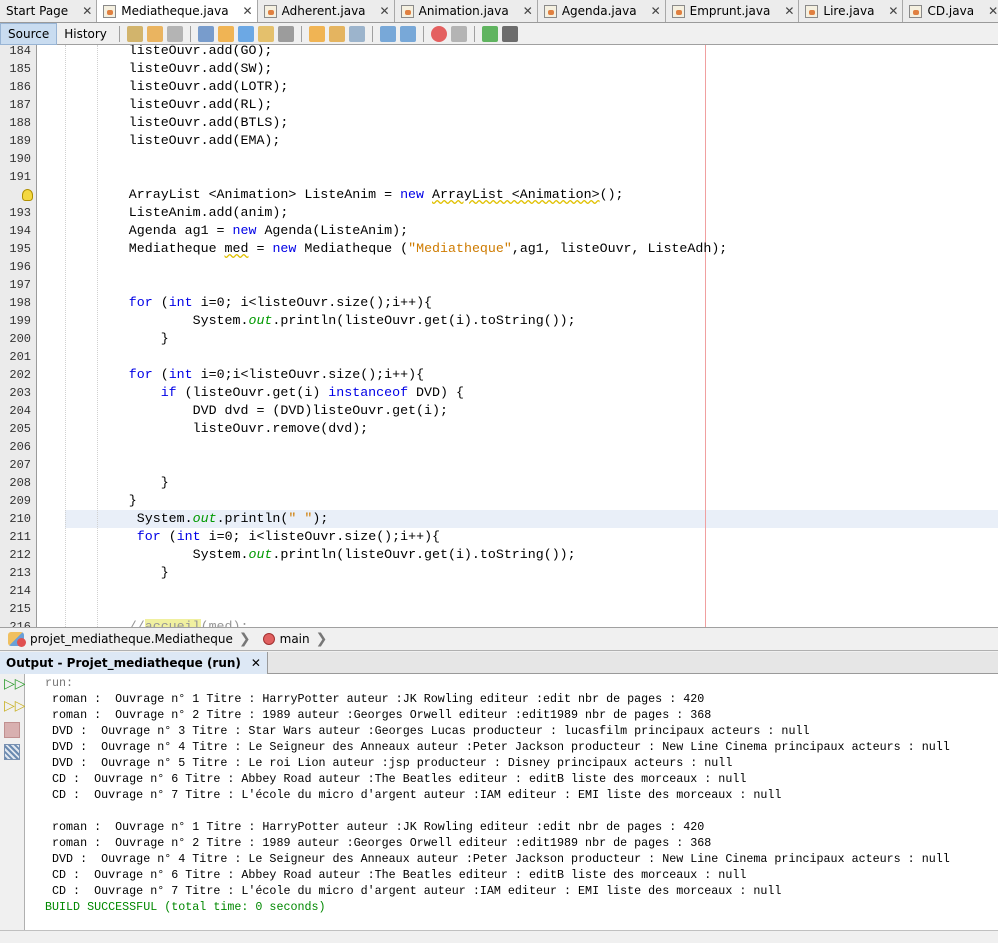 This screenshot has width=998, height=943. Describe the element at coordinates (20, 267) in the screenshot. I see `line-number: 196` at that location.